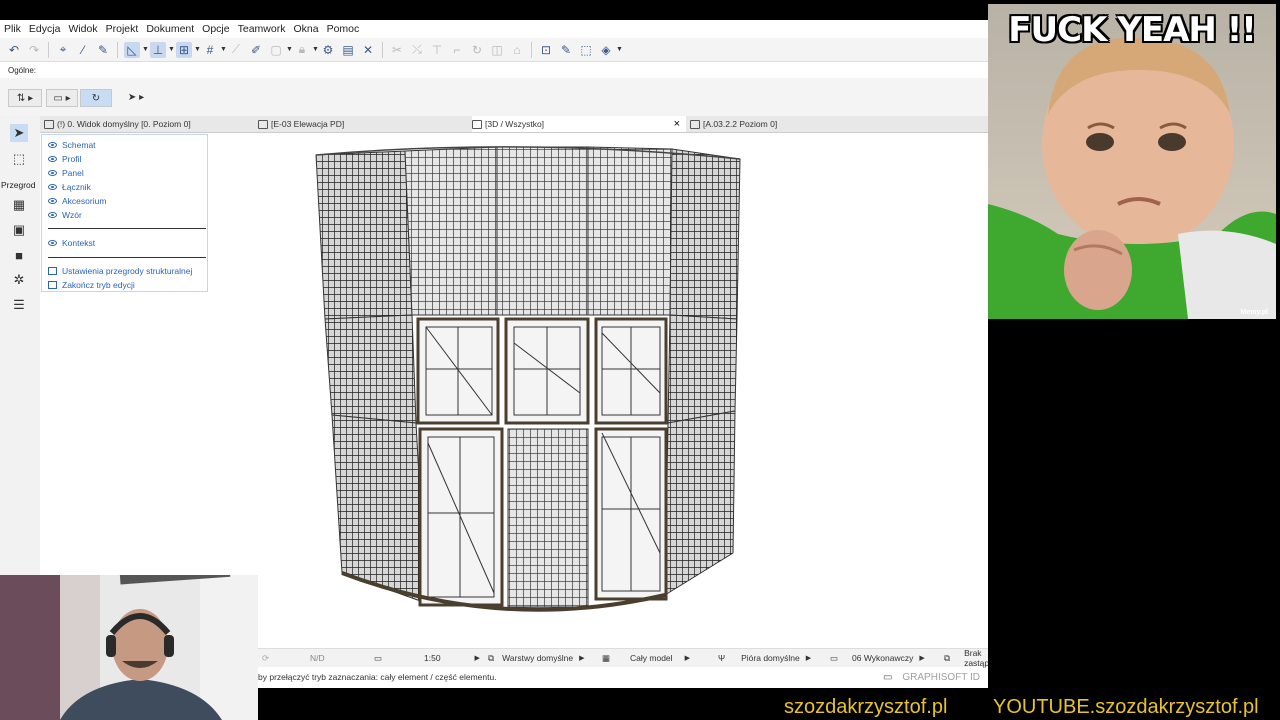  What do you see at coordinates (579, 124) in the screenshot?
I see `tab-3d: [3D / Wszystko] ×` at bounding box center [579, 124].